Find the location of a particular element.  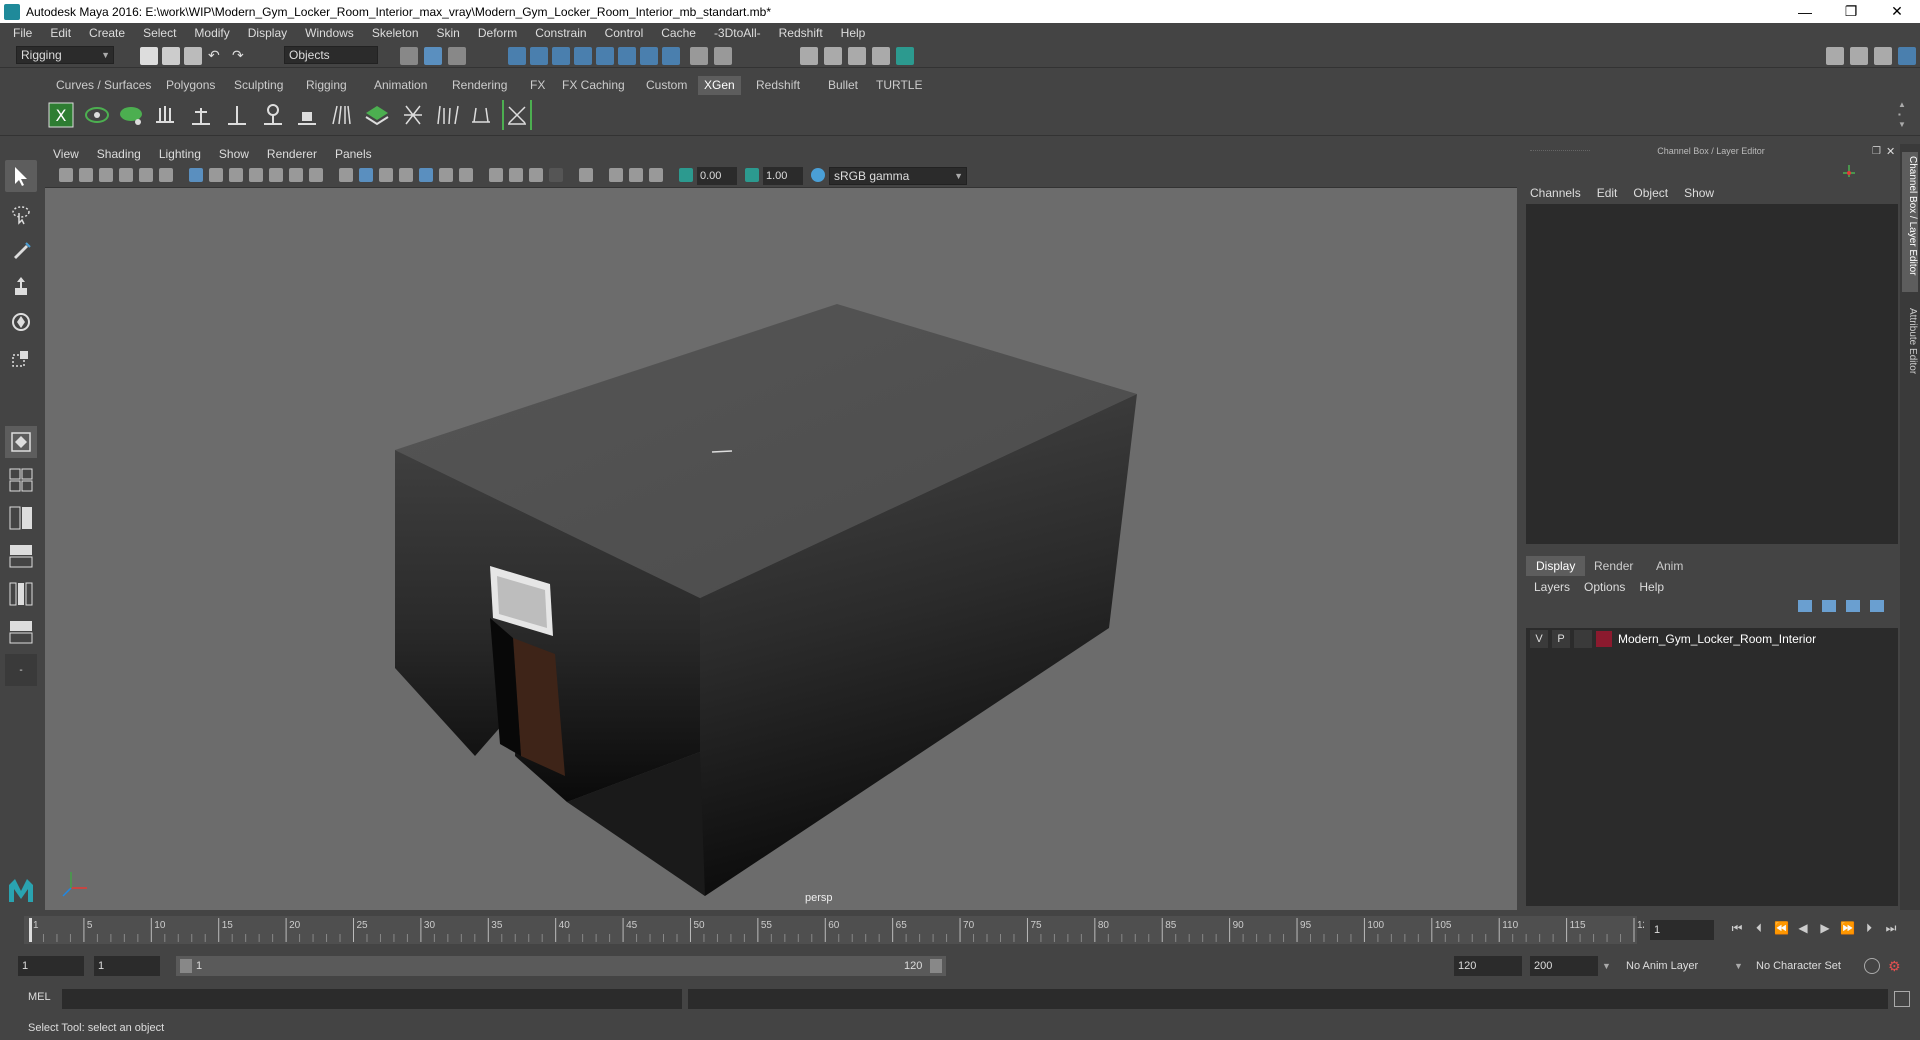

menu-redshift: Redshift is located at coordinates (801, 33).